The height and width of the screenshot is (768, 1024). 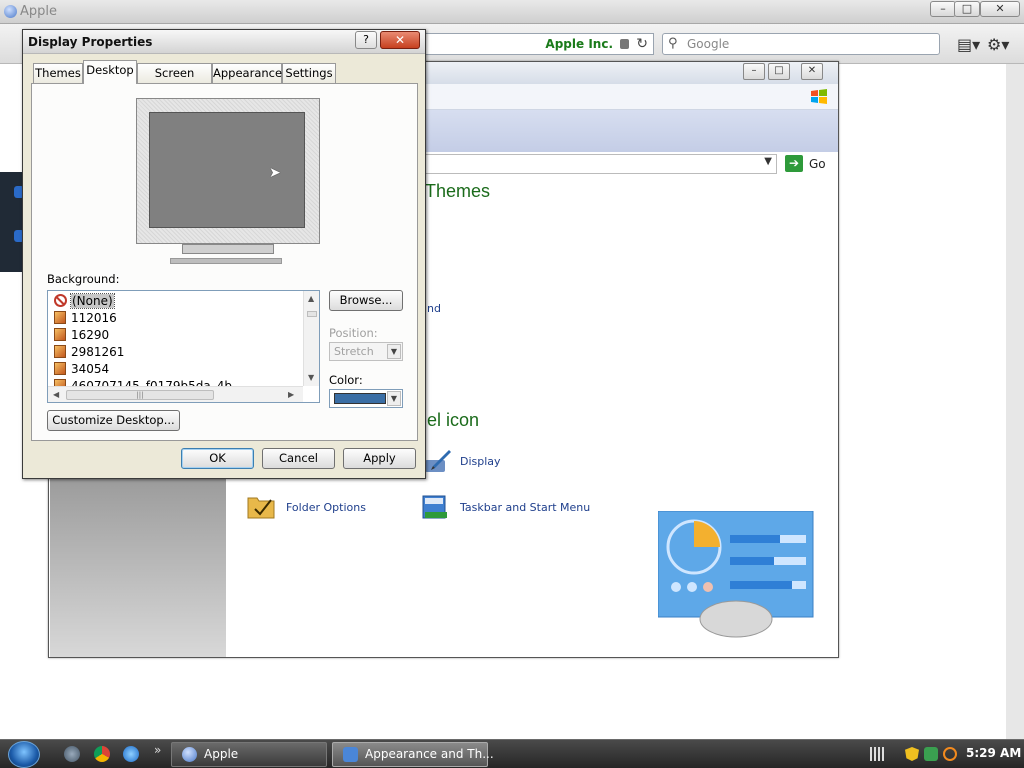 What do you see at coordinates (366, 40) in the screenshot?
I see `help-button: ?` at bounding box center [366, 40].